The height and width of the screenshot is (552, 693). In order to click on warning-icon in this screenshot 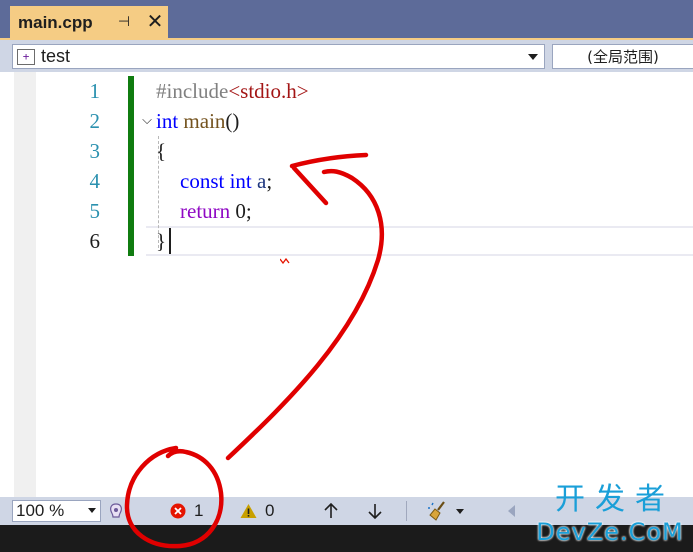, I will do `click(248, 511)`.